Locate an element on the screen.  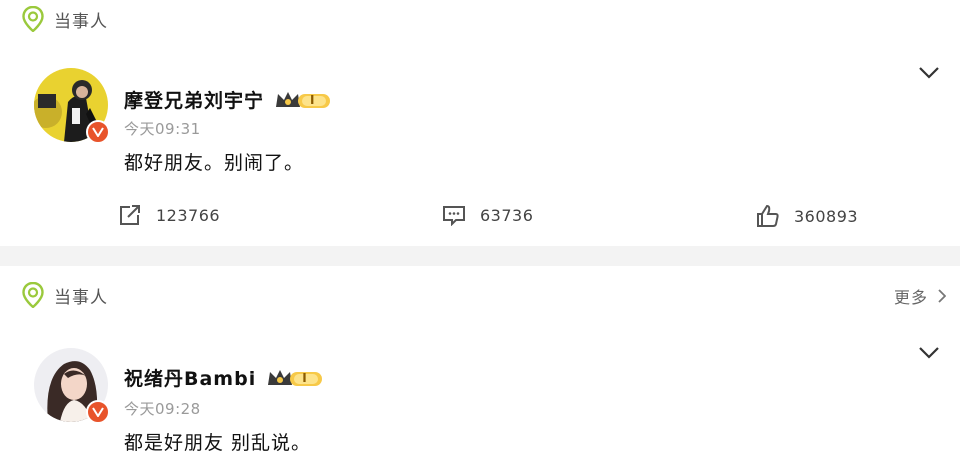
repost-button: 123766 is located at coordinates (169, 215).